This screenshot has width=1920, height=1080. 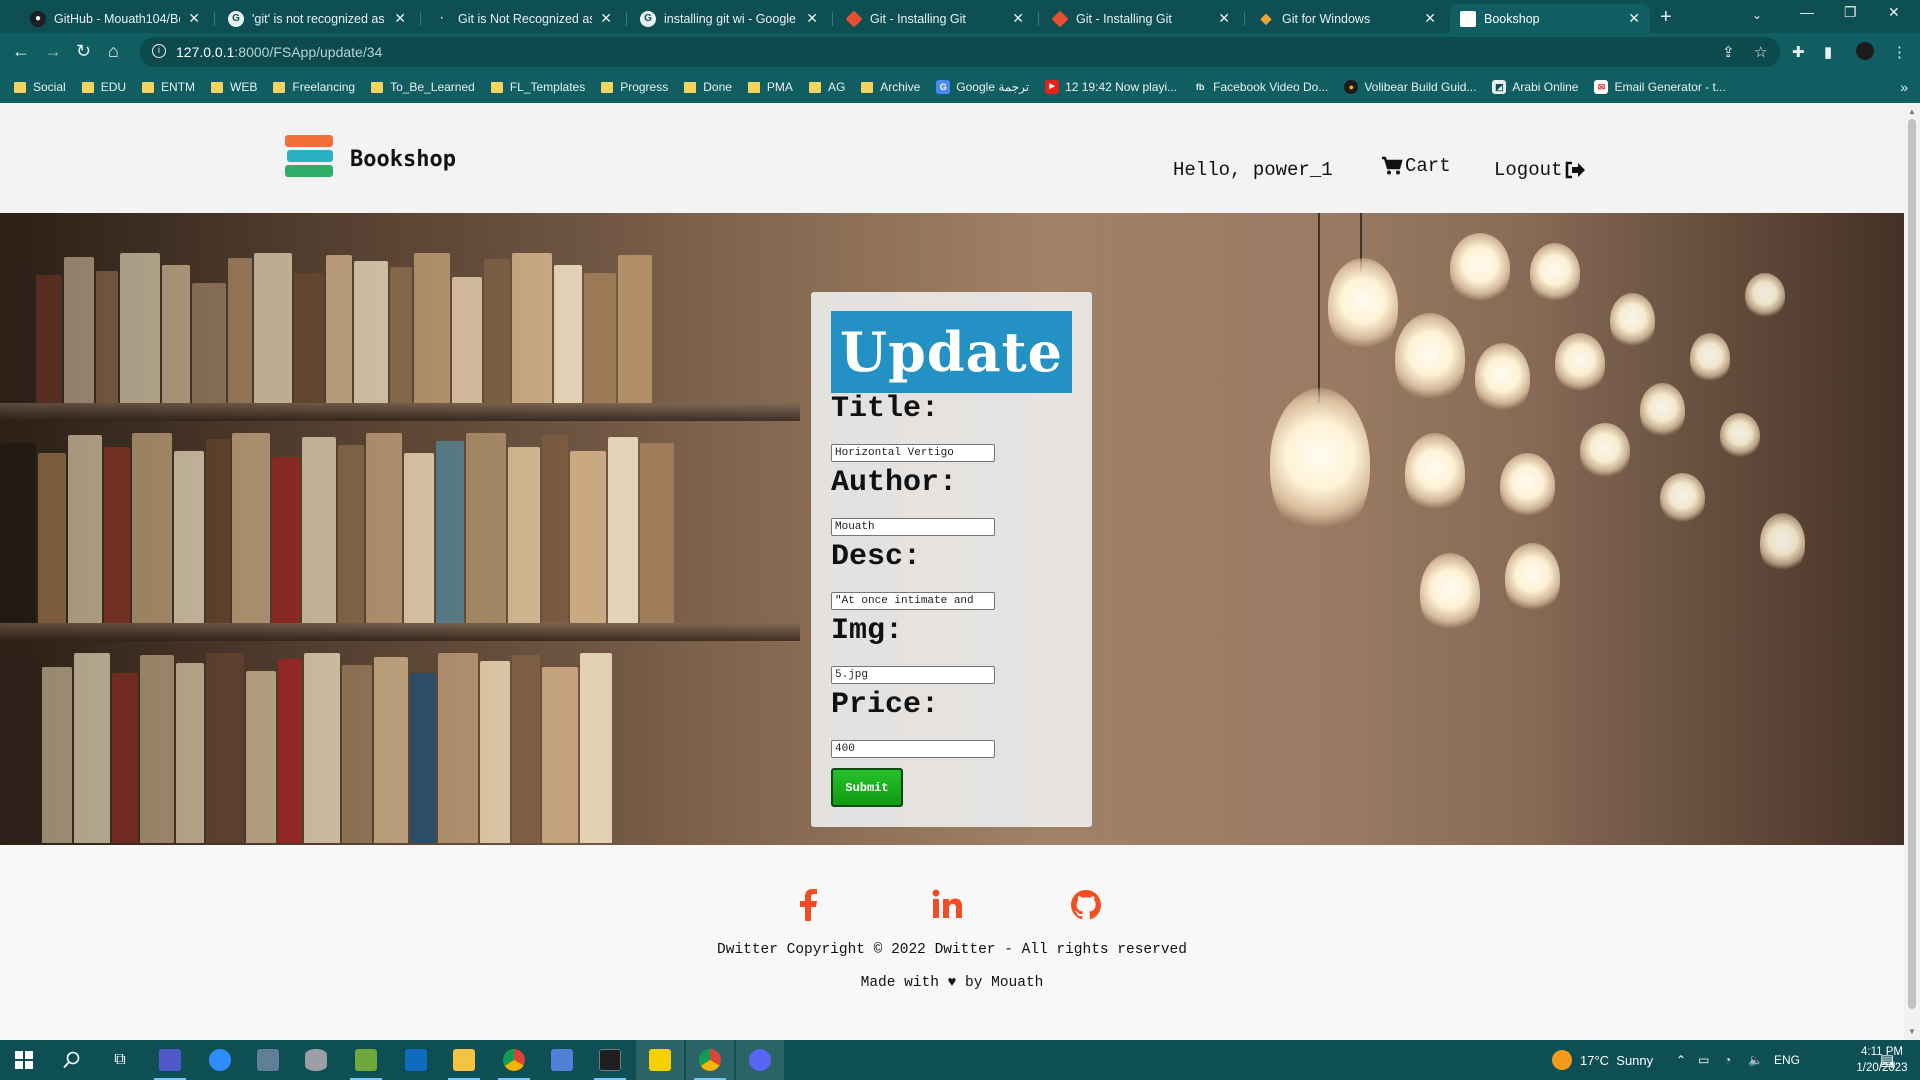 What do you see at coordinates (324, 87) in the screenshot?
I see `bookmark-label: Freelancing` at bounding box center [324, 87].